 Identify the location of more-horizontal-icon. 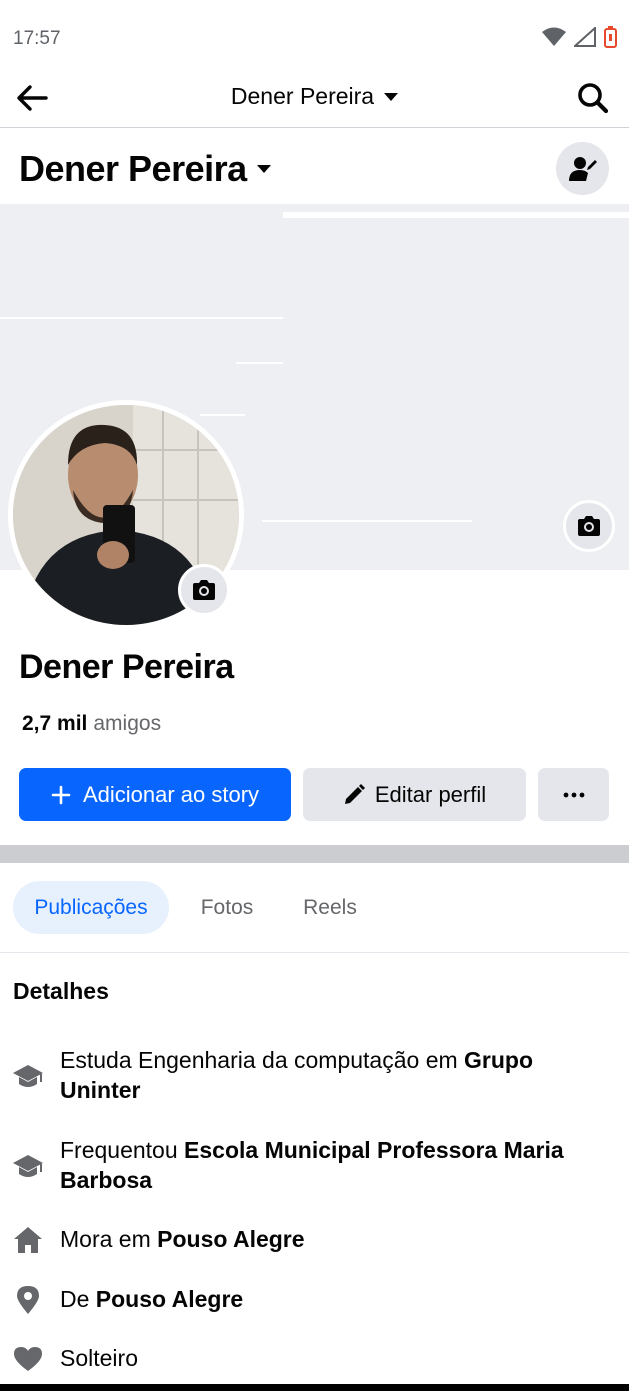
(573, 794).